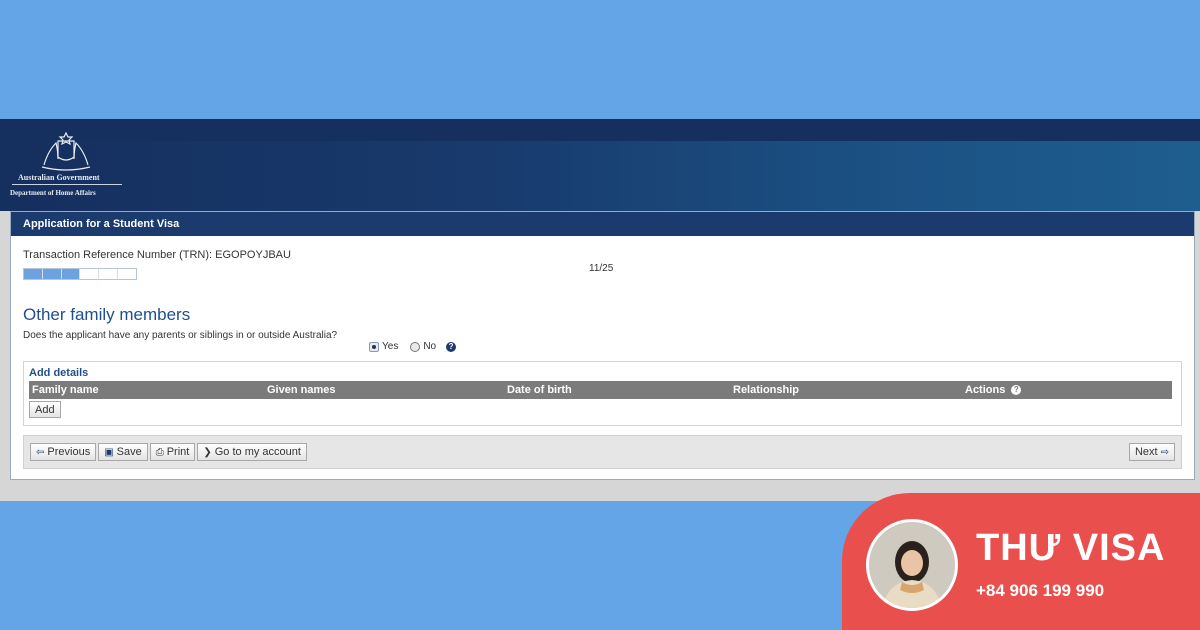 Image resolution: width=1200 pixels, height=630 pixels. I want to click on printer-icon: ⎙, so click(159, 452).